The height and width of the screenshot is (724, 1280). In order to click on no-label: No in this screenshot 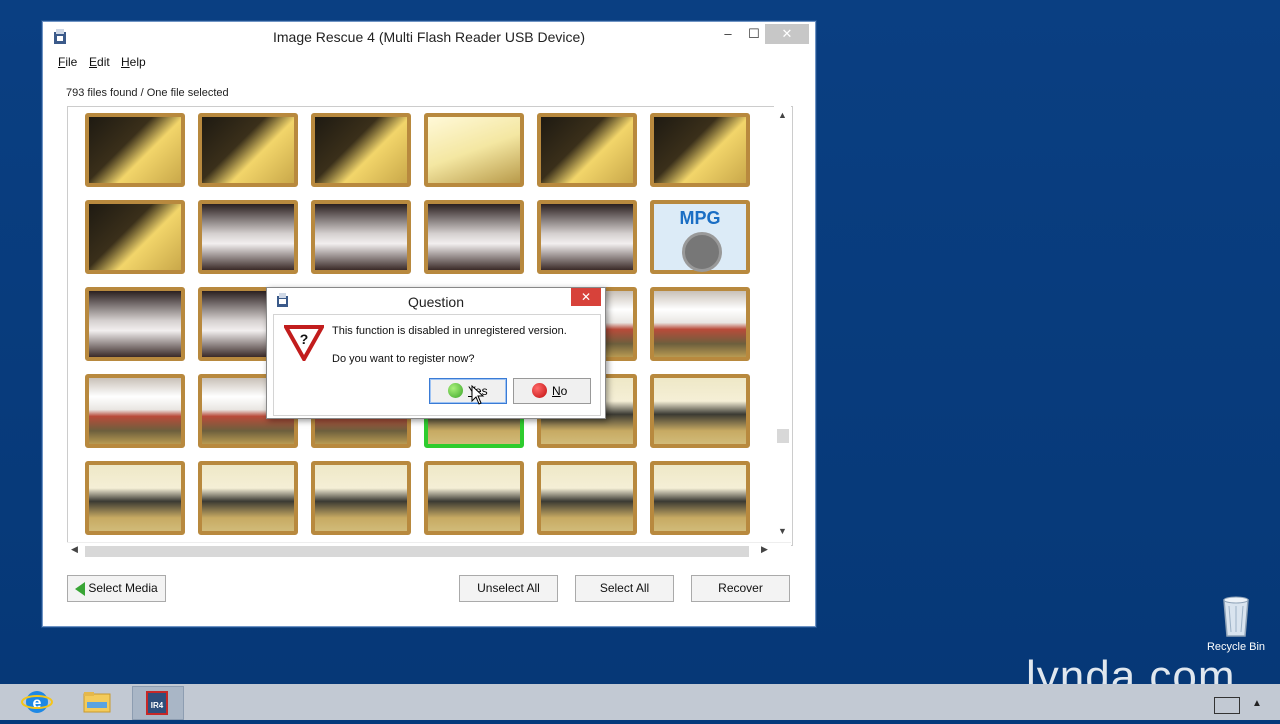, I will do `click(559, 391)`.